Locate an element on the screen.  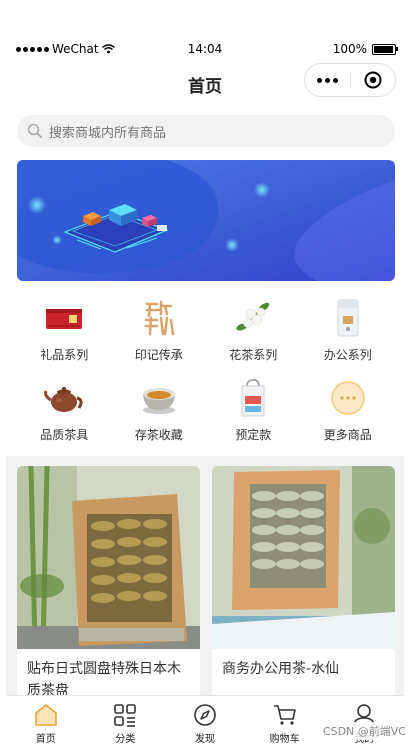
csdn-watermark: CSDN @前端VC is located at coordinates (364, 731).